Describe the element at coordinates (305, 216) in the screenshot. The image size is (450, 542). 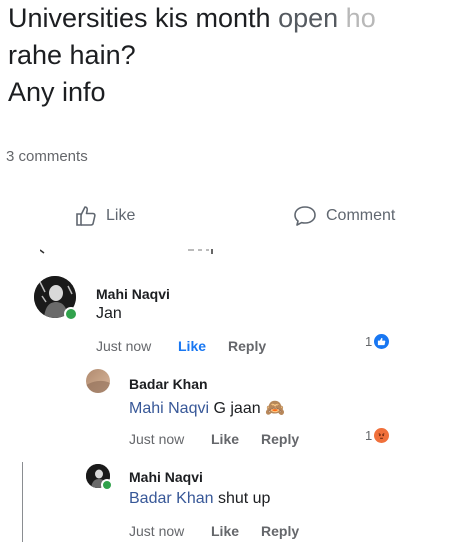
I see `comment-icon` at that location.